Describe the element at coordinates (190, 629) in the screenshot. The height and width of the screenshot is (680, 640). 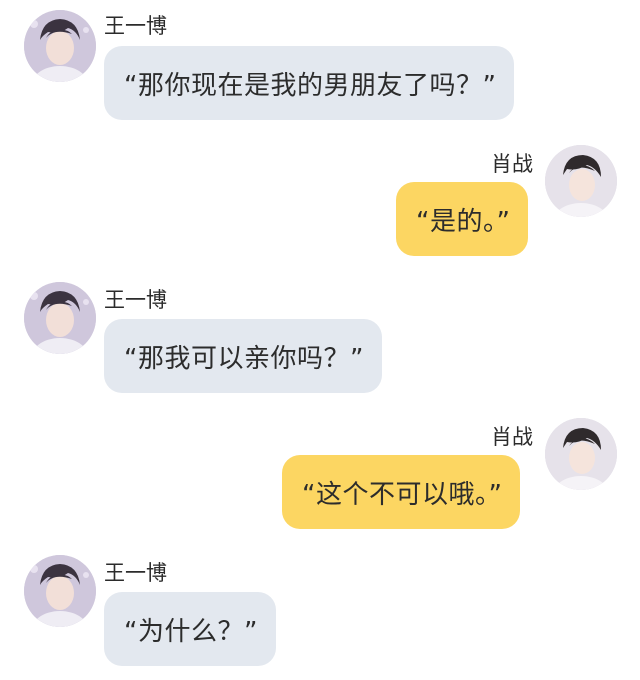
I see `message-bubble: “为什么？”` at that location.